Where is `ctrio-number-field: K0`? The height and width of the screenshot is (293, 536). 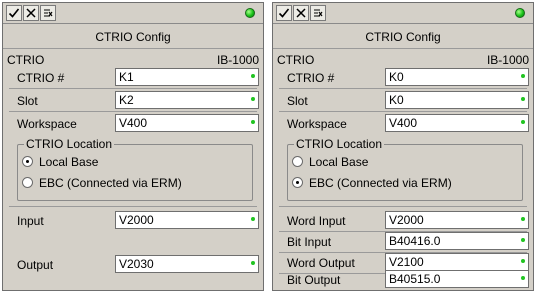
ctrio-number-field: K0 is located at coordinates (457, 77).